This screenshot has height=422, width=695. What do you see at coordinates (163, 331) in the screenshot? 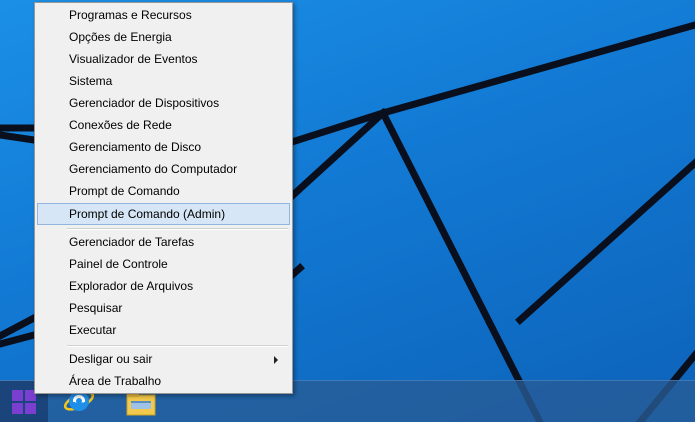
I see `menu-item-executar: Executar` at bounding box center [163, 331].